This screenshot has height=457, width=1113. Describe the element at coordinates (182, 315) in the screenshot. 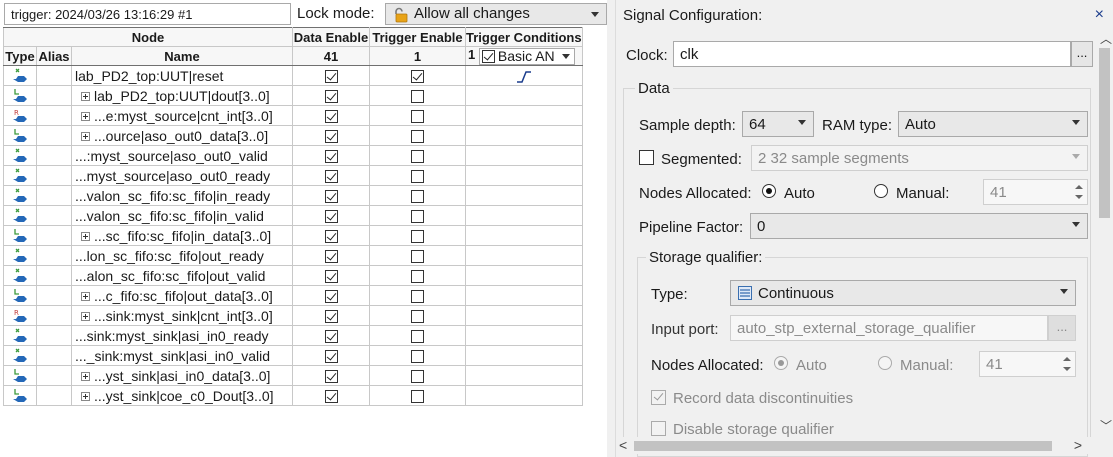

I see `node-name-cell: ...sink:myst_sink|cnt_int[3..0]` at that location.